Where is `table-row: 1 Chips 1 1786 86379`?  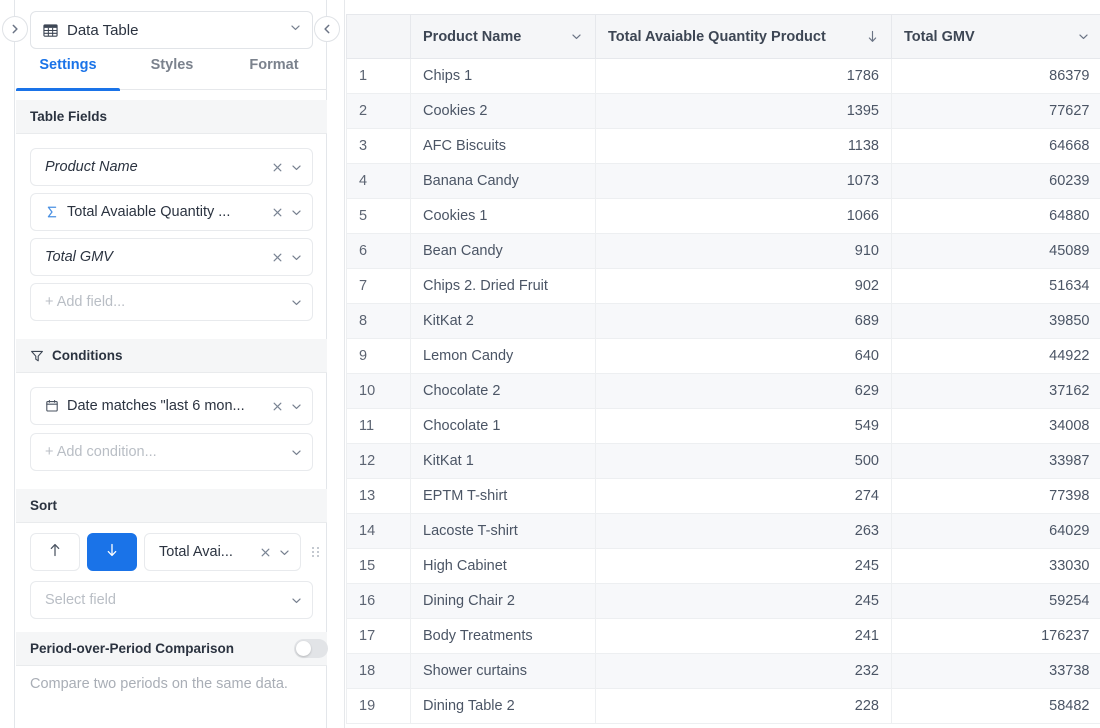 table-row: 1 Chips 1 1786 86379 is located at coordinates (723, 76).